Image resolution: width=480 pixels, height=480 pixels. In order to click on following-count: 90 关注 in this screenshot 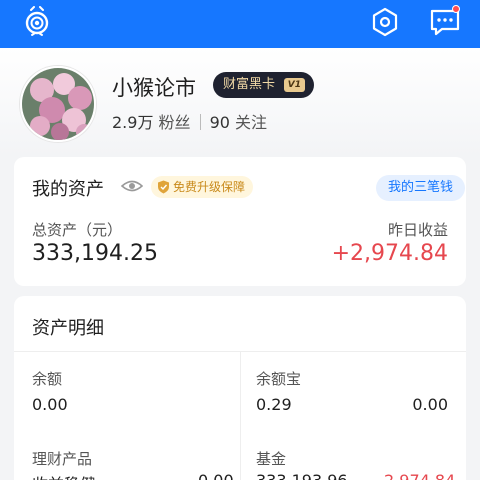, I will do `click(238, 122)`.